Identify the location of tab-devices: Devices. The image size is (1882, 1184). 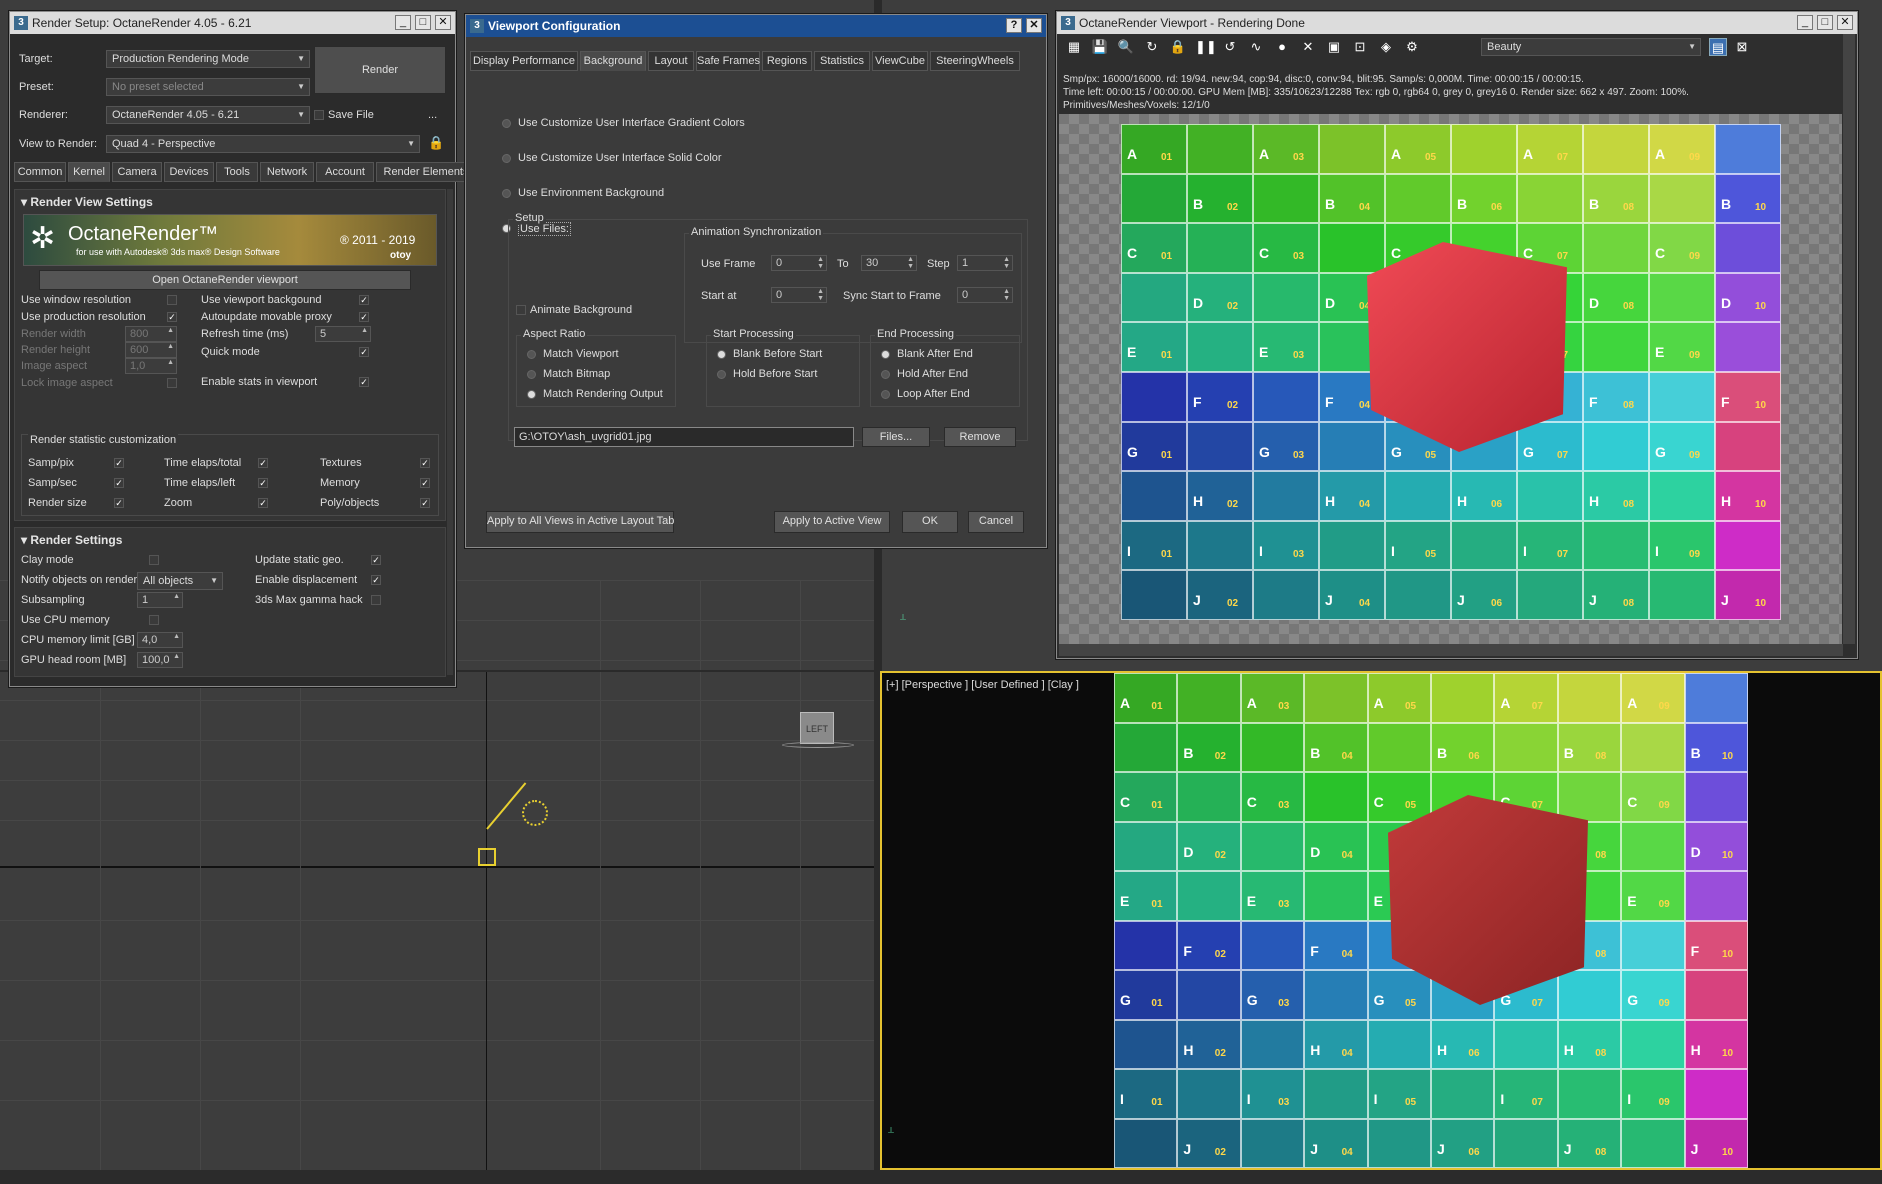
(189, 172).